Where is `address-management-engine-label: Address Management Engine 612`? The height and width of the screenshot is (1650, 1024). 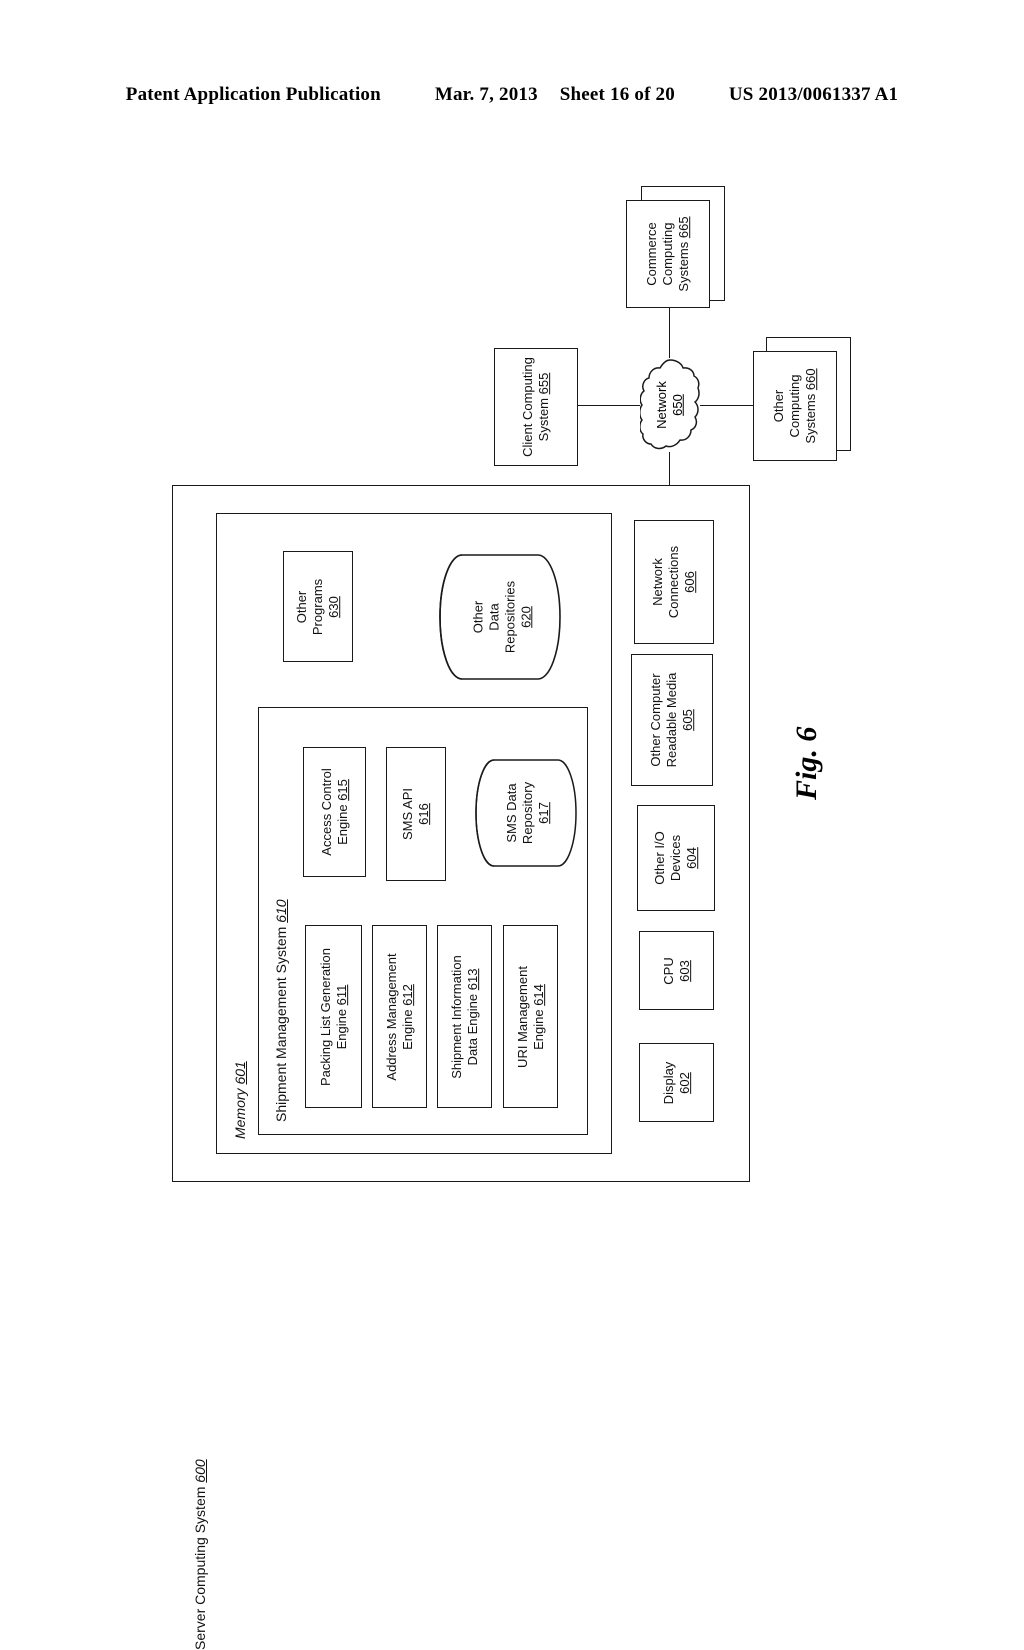 address-management-engine-label: Address Management Engine 612 is located at coordinates (399, 1016).